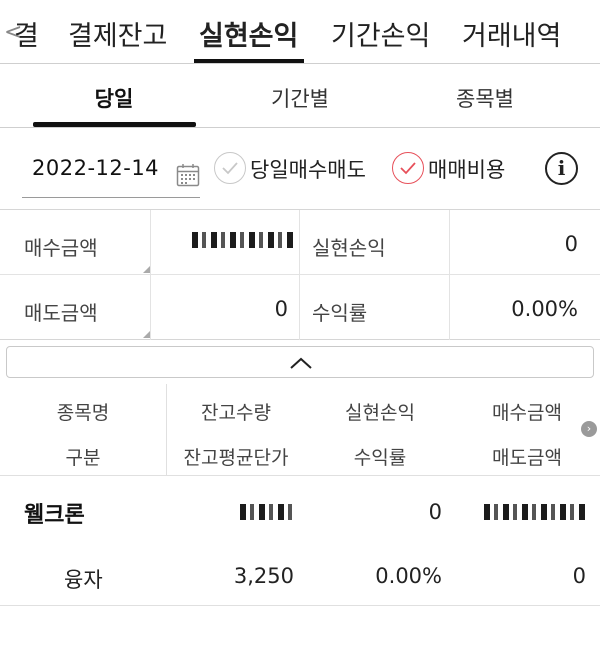  Describe the element at coordinates (114, 124) in the screenshot. I see `active-subtab-indicator` at that location.